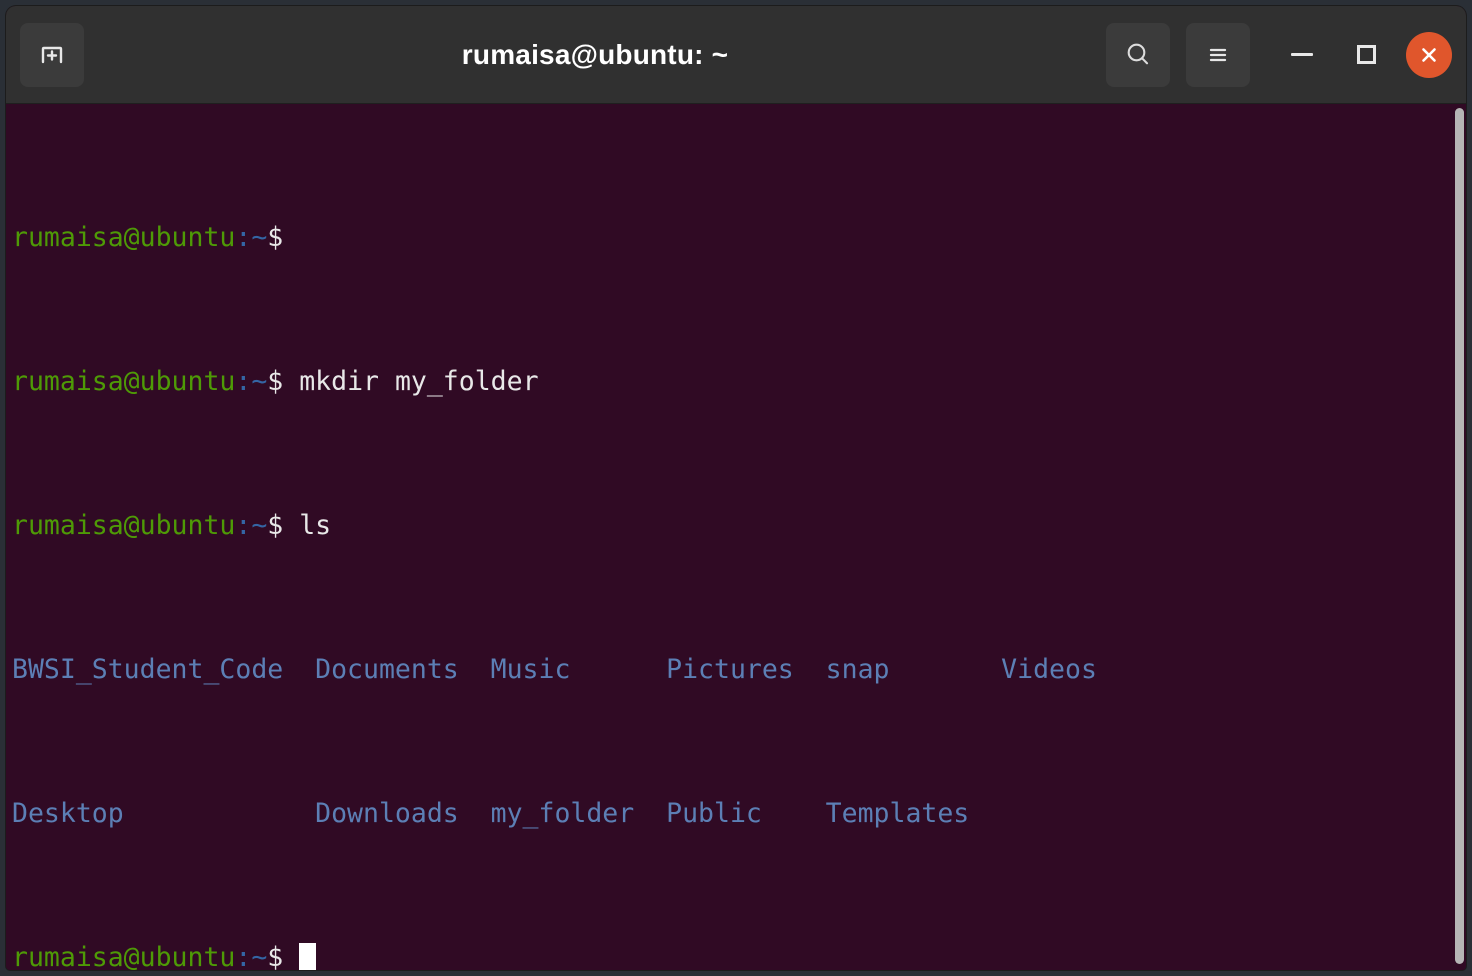  I want to click on block-cursor, so click(308, 956).